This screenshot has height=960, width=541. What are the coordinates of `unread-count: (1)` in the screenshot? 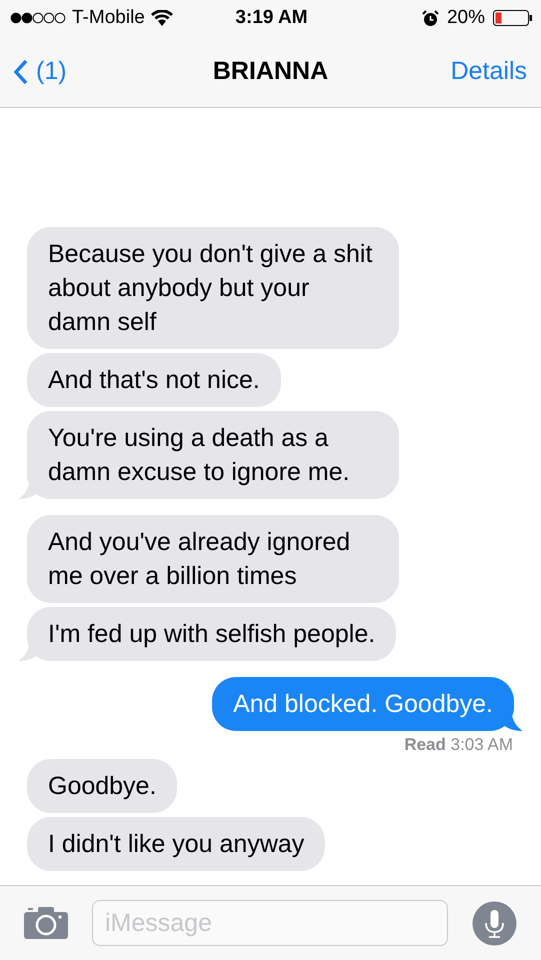 It's located at (51, 71).